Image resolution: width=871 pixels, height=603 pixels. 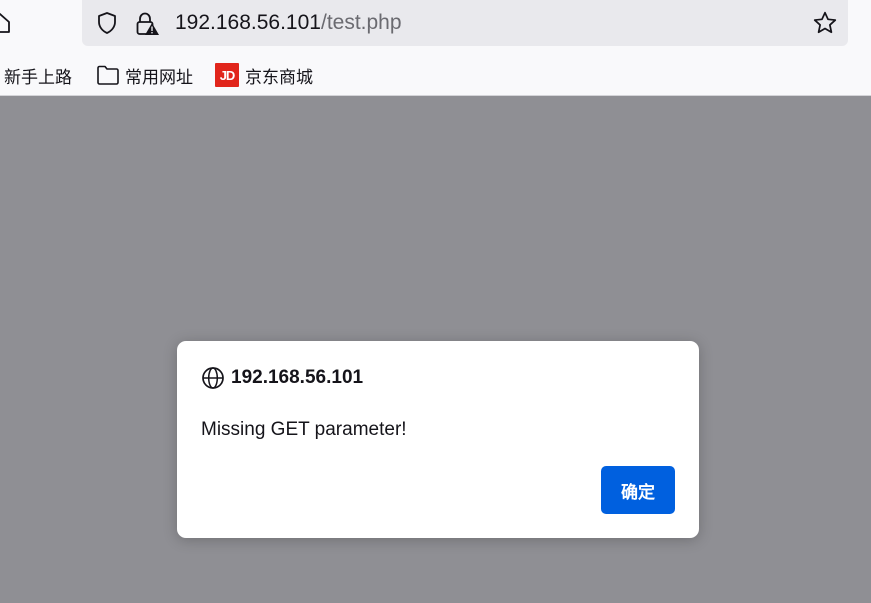 What do you see at coordinates (465, 23) in the screenshot?
I see `address-bar: 192.168.56.101/test.php` at bounding box center [465, 23].